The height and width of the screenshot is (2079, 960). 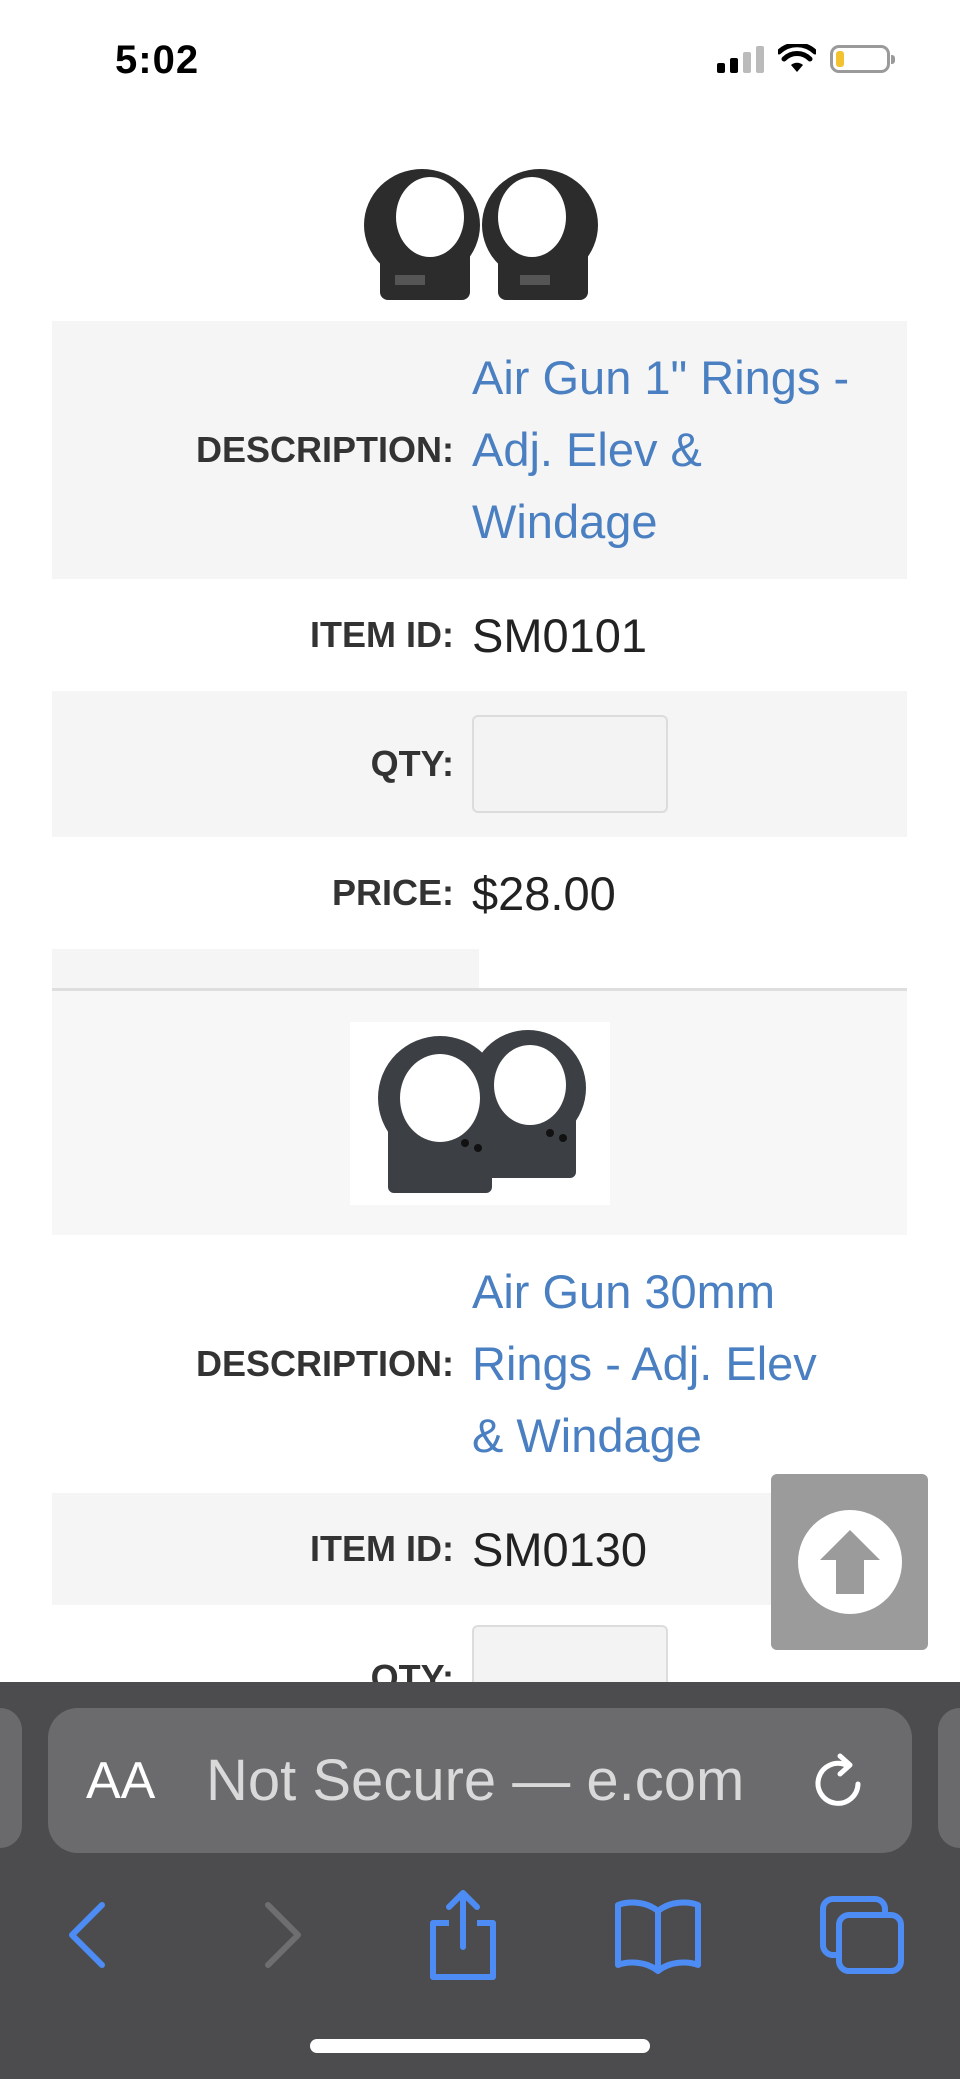 What do you see at coordinates (570, 764) in the screenshot?
I see `product-1-qty-input` at bounding box center [570, 764].